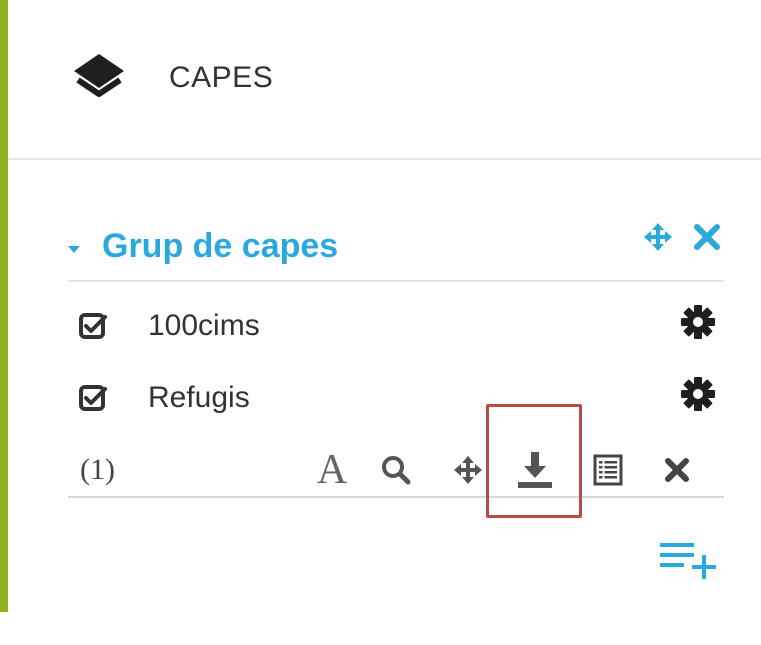  I want to click on add-layer-icon, so click(689, 560).